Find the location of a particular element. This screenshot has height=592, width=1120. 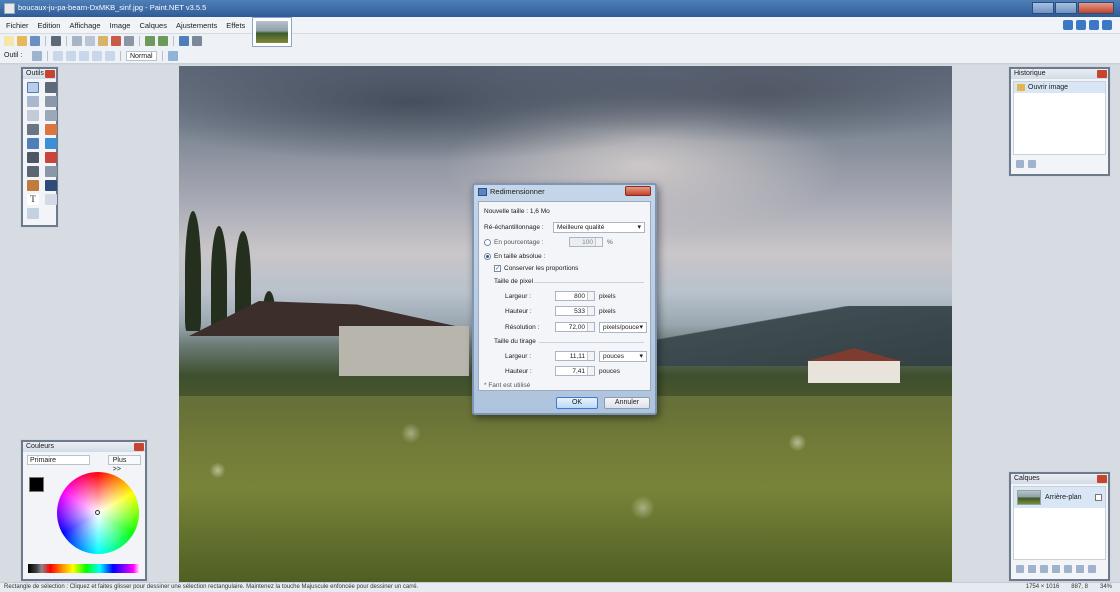

paint-bucket-icon is located at coordinates (33, 143).